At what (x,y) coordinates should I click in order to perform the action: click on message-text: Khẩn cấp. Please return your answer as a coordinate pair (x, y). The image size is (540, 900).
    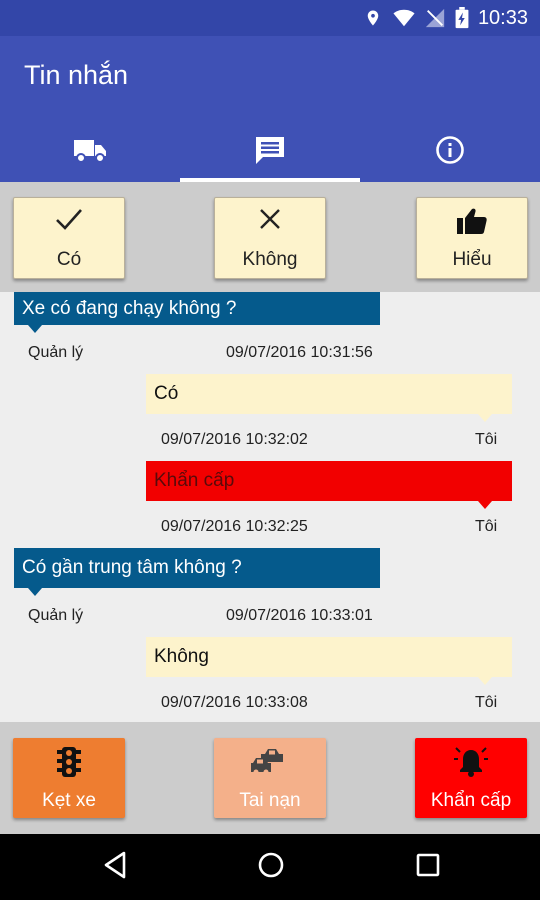
    Looking at the image, I should click on (194, 480).